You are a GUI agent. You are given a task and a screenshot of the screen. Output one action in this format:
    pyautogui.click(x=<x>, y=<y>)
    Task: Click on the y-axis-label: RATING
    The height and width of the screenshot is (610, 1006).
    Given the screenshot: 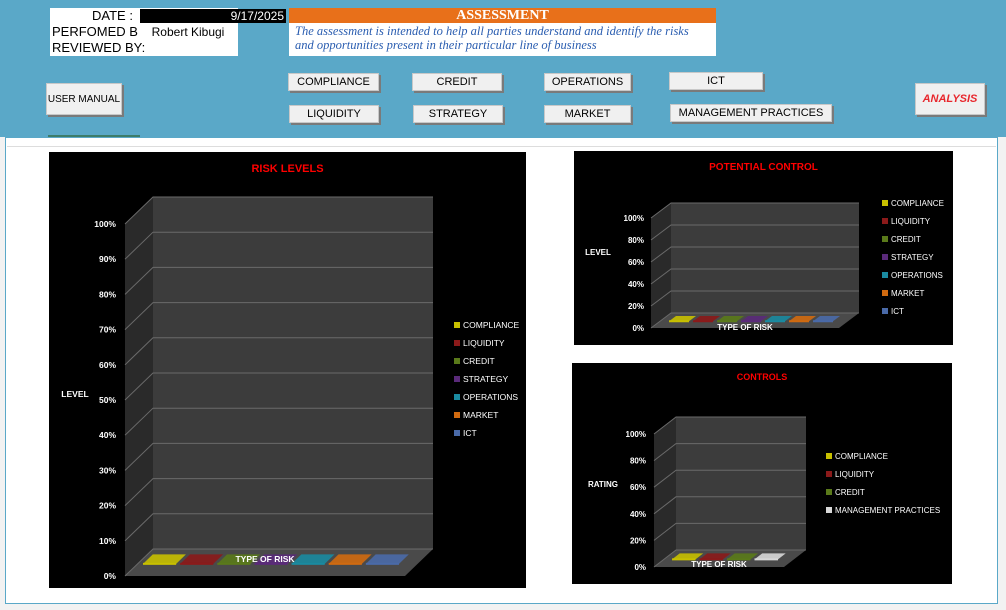 What is the action you would take?
    pyautogui.click(x=603, y=484)
    